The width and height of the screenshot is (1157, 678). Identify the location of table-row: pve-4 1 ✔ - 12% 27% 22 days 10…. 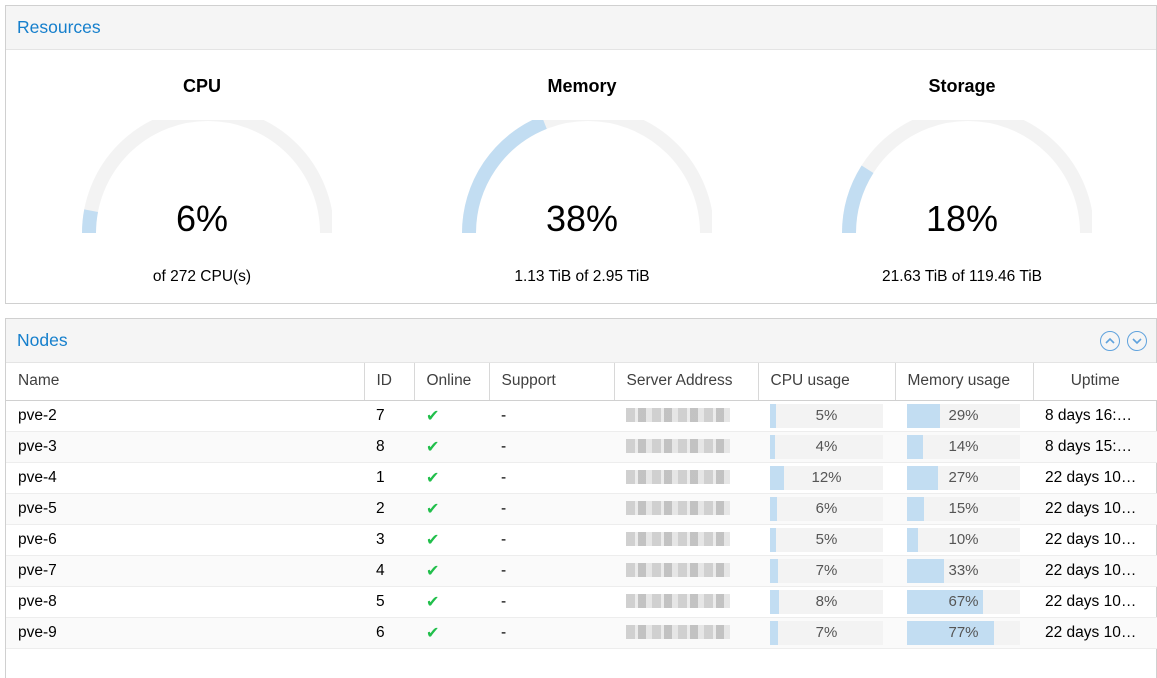
(581, 478).